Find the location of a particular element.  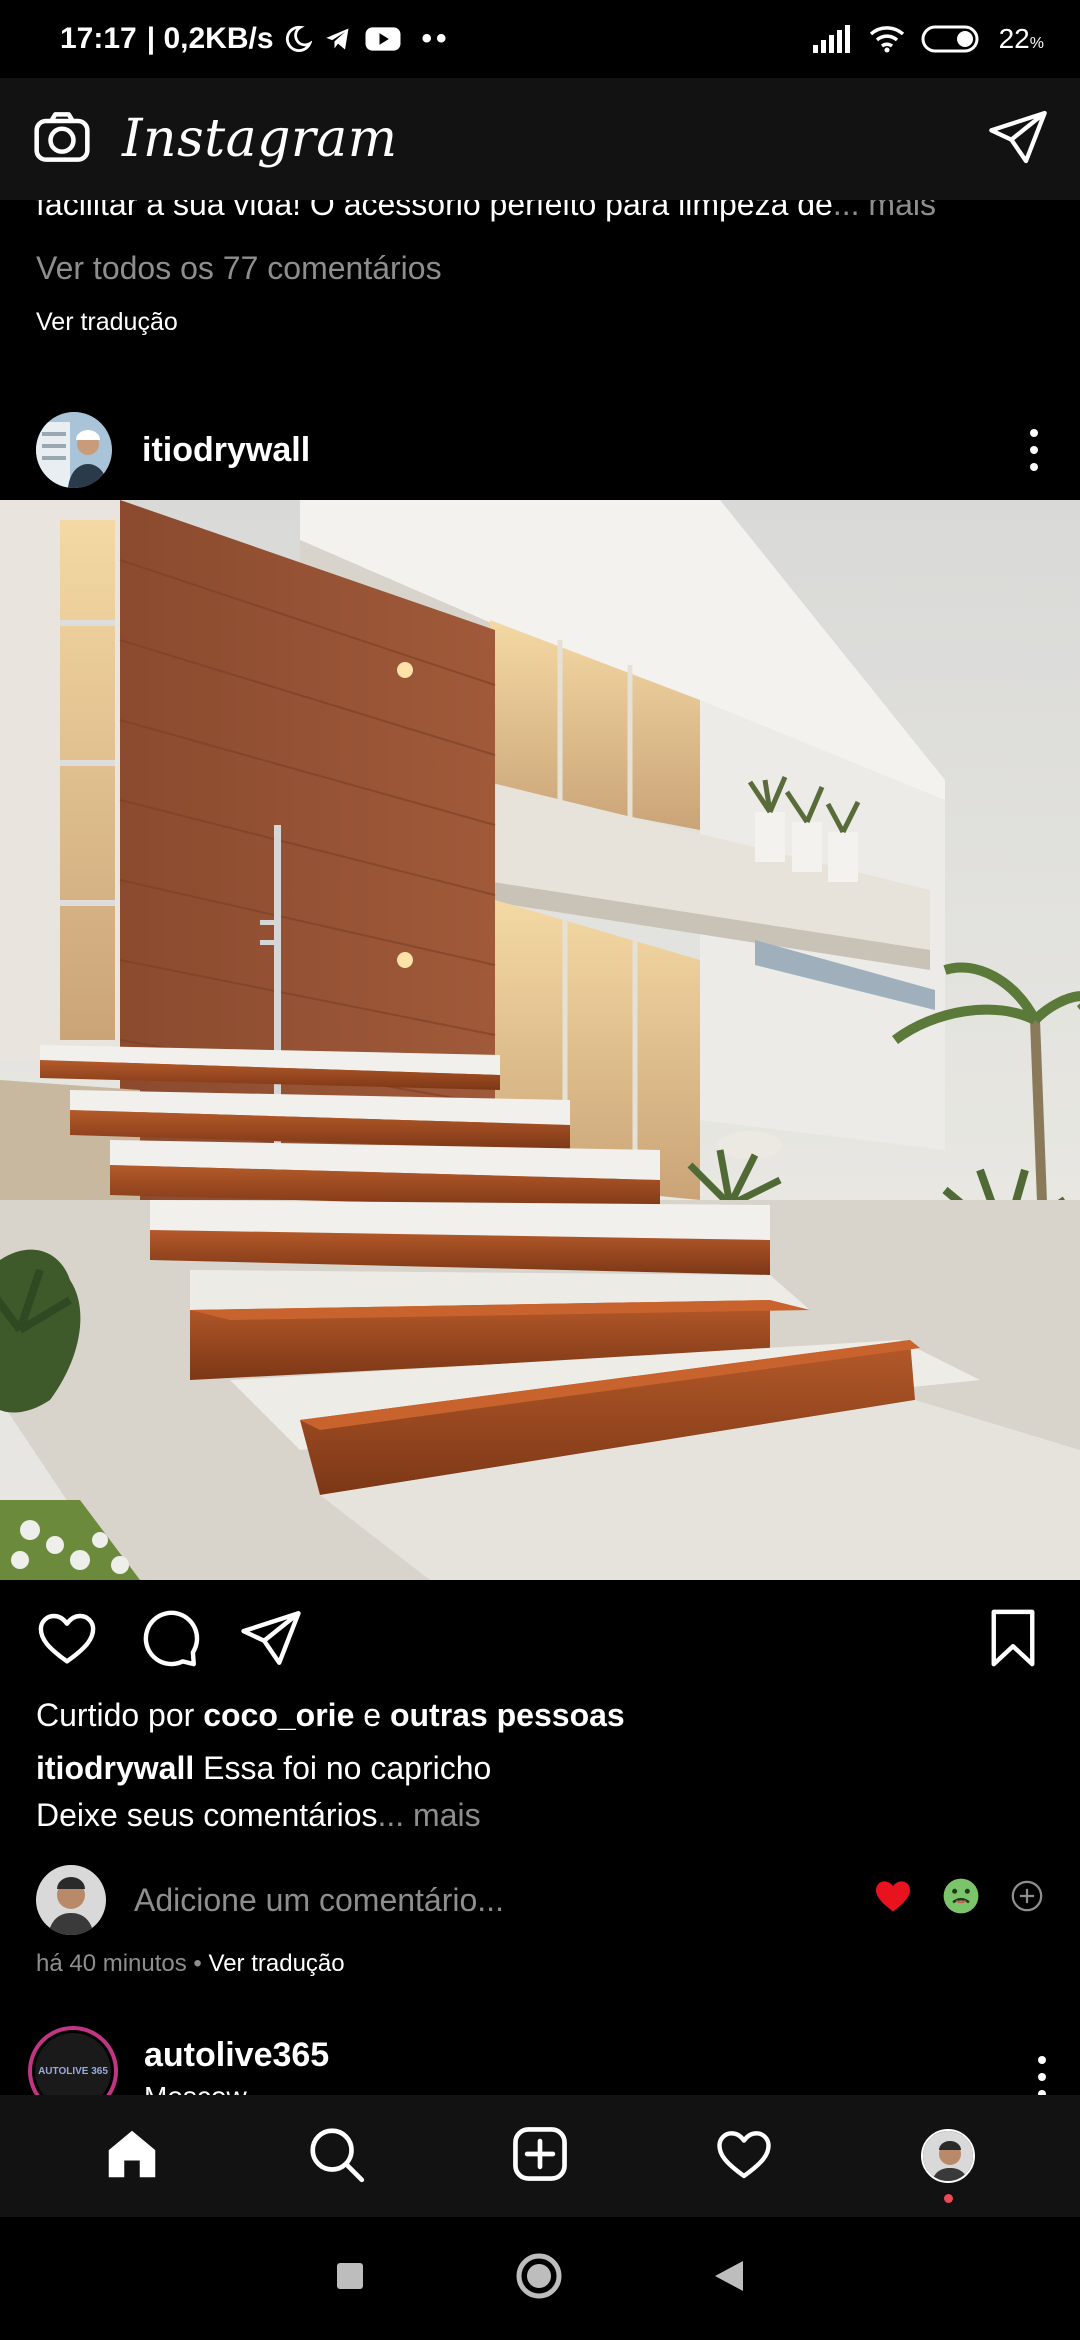

activity-heart-icon is located at coordinates (744, 2156).